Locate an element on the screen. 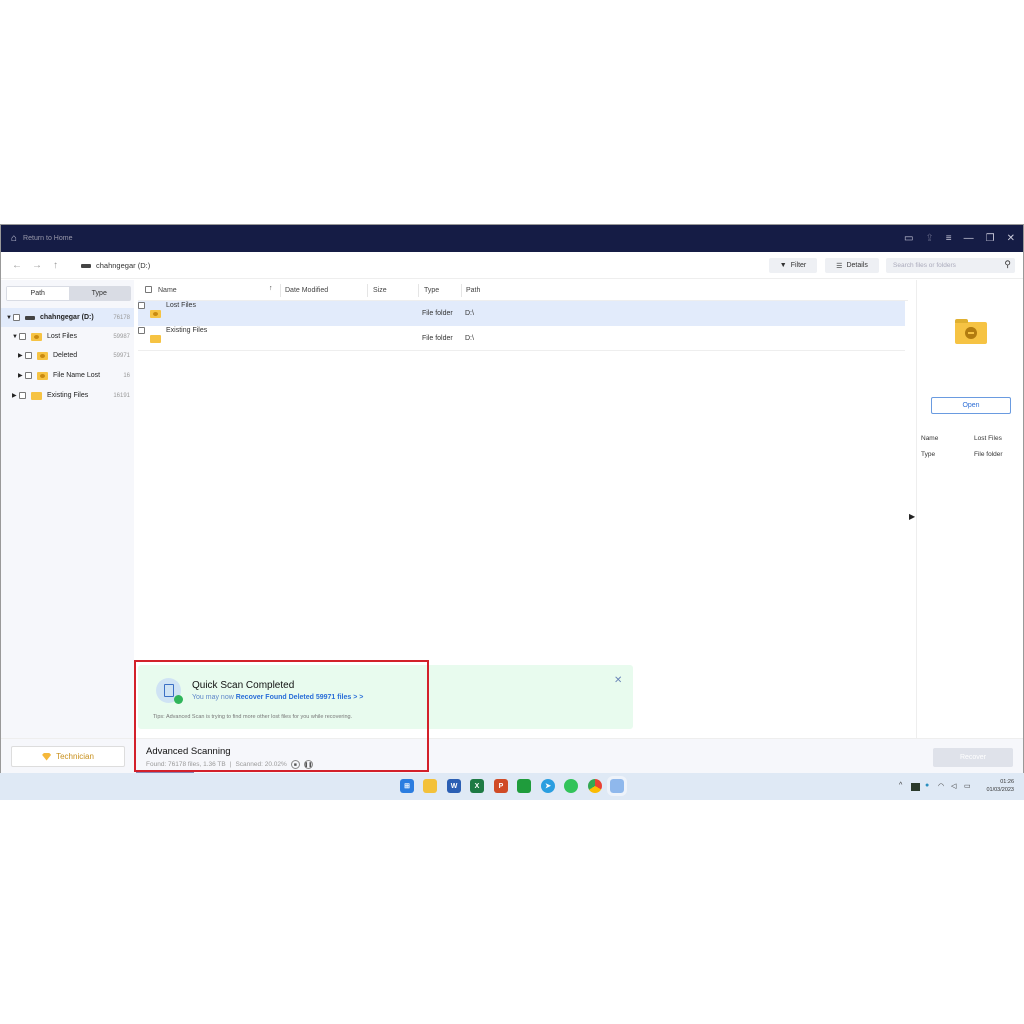 Image resolution: width=1024 pixels, height=1024 pixels. technician-button: Technician is located at coordinates (68, 756).